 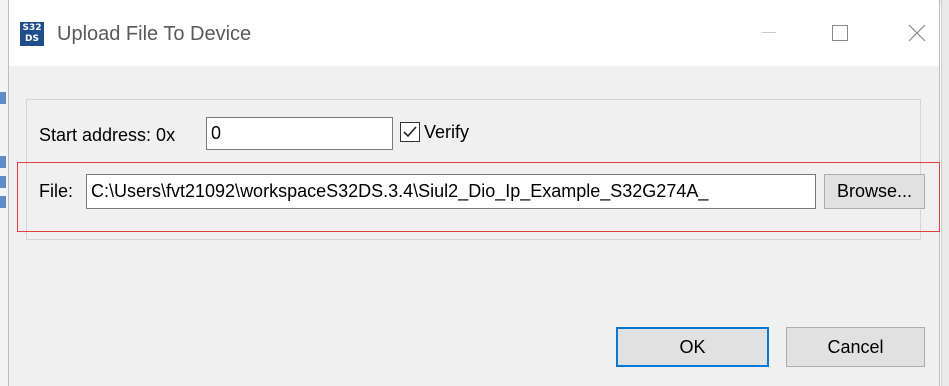 I want to click on app-logo-text-top: S32, so click(x=32, y=28).